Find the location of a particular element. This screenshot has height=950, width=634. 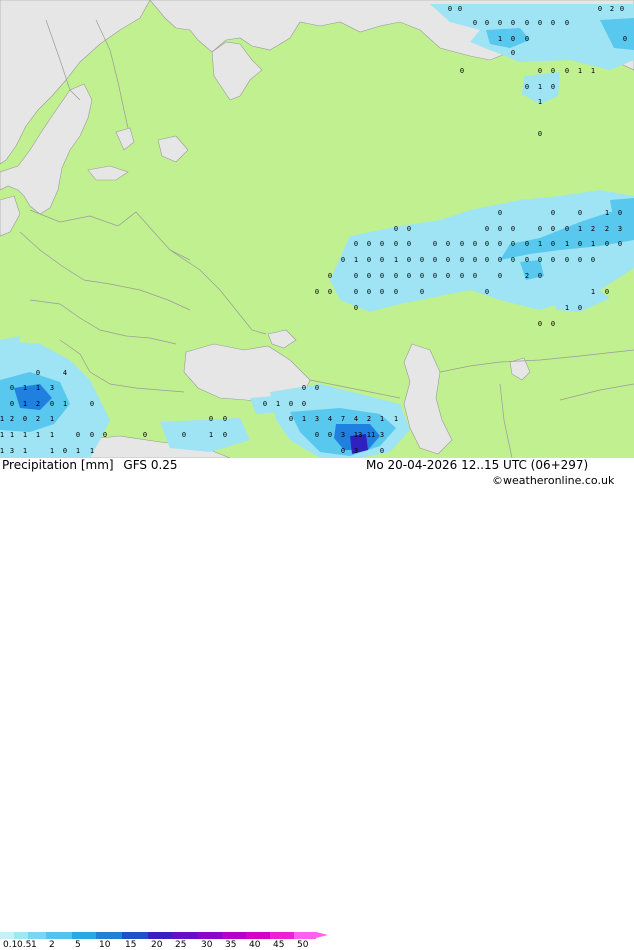

precip-value-label: 13 is located at coordinates (358, 435).